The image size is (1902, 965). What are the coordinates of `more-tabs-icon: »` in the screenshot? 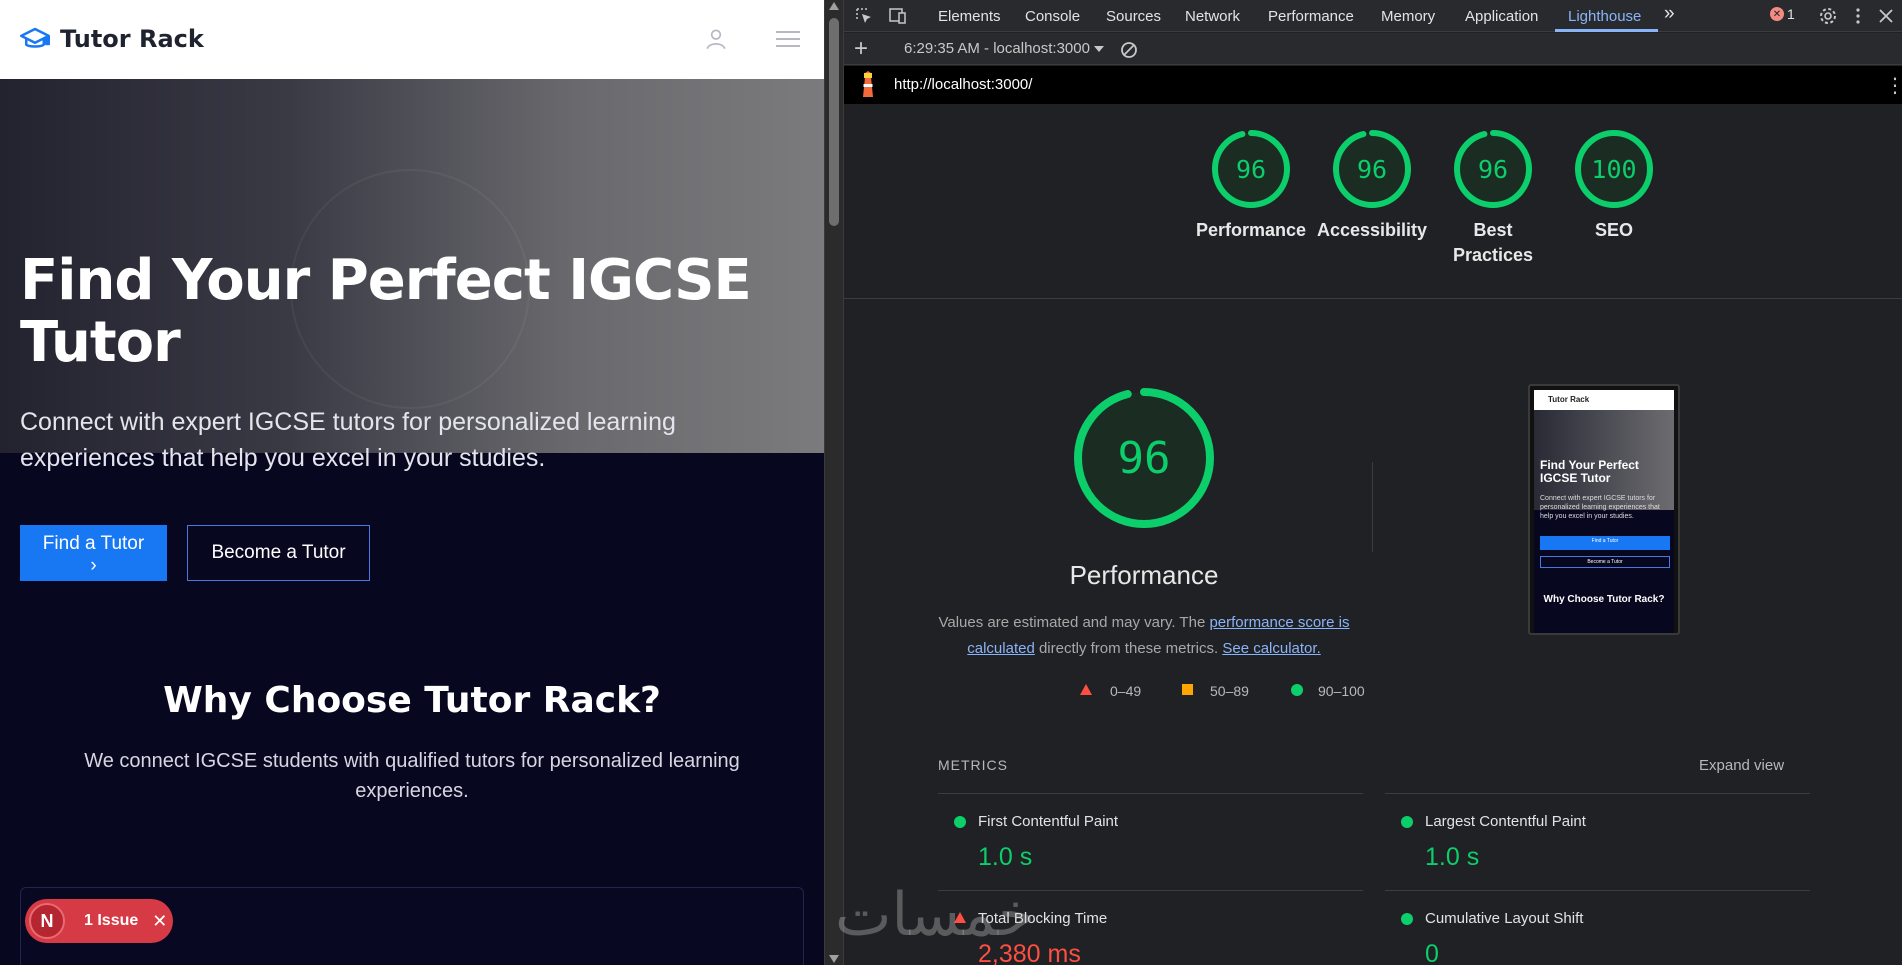 It's located at (1669, 14).